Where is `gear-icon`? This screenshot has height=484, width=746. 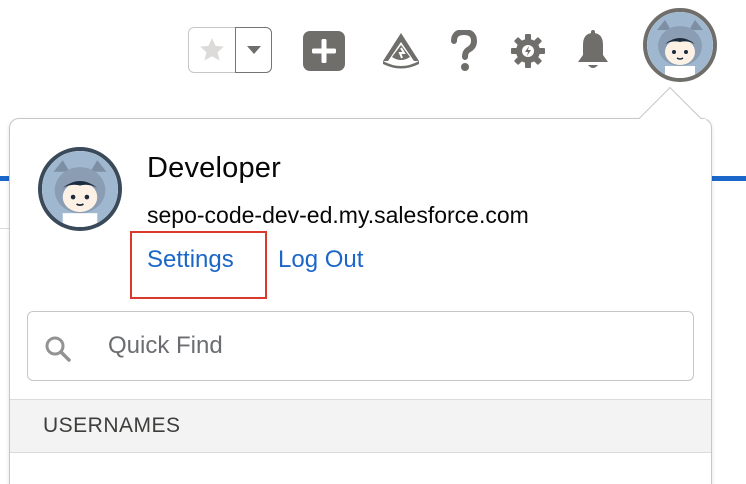 gear-icon is located at coordinates (528, 51).